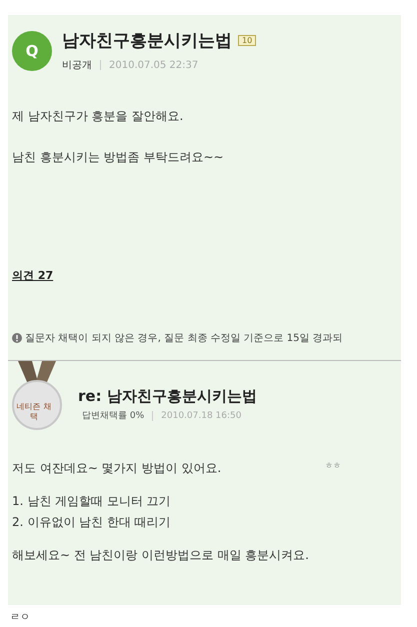  I want to click on post-date: 2010.07.05 22:37, so click(153, 65).